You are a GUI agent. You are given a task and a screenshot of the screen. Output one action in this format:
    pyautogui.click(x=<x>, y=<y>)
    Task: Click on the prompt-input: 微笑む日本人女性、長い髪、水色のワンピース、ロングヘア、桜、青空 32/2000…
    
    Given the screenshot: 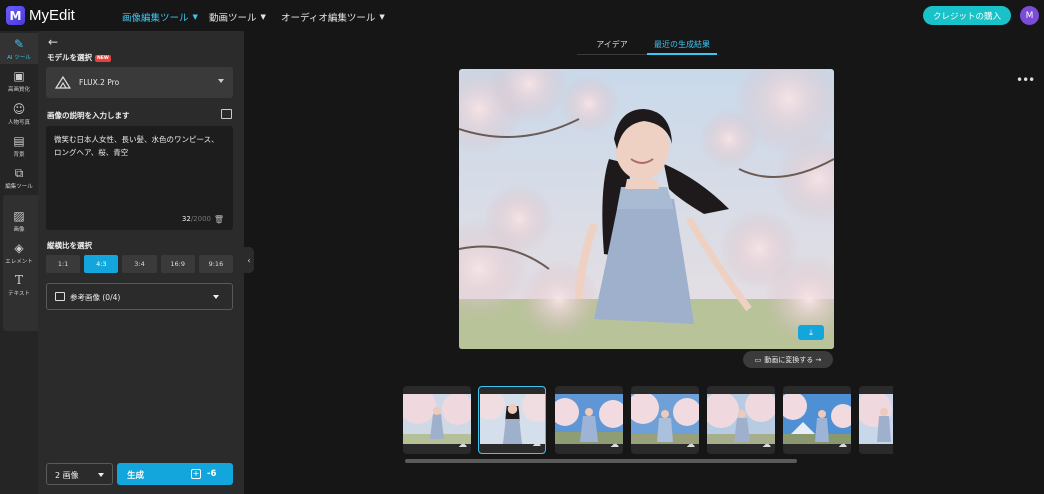 What is the action you would take?
    pyautogui.click(x=139, y=178)
    